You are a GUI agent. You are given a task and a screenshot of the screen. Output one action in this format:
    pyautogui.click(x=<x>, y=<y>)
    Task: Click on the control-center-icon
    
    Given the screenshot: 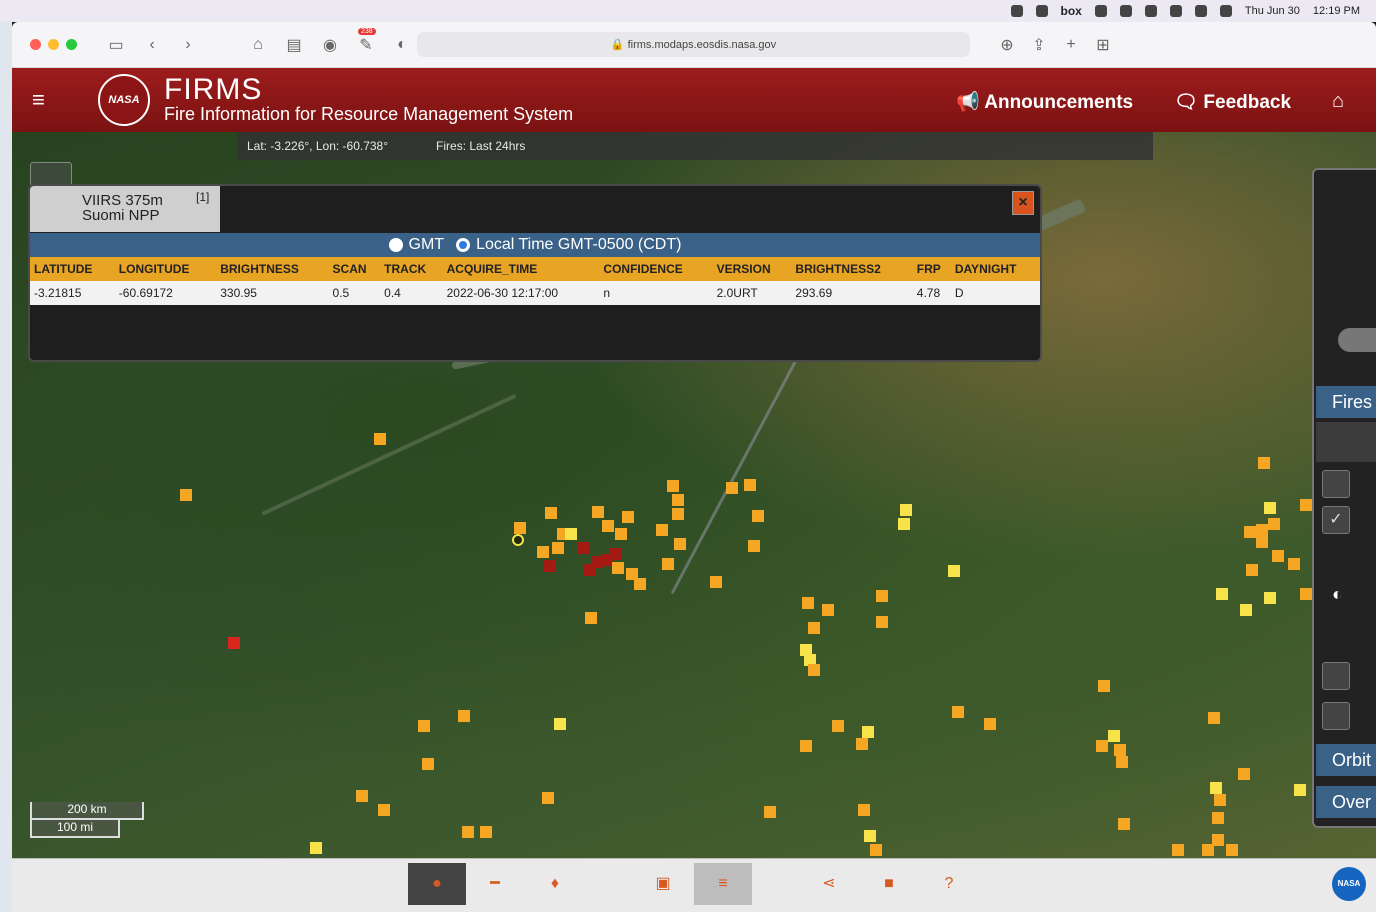 What is the action you would take?
    pyautogui.click(x=1225, y=11)
    